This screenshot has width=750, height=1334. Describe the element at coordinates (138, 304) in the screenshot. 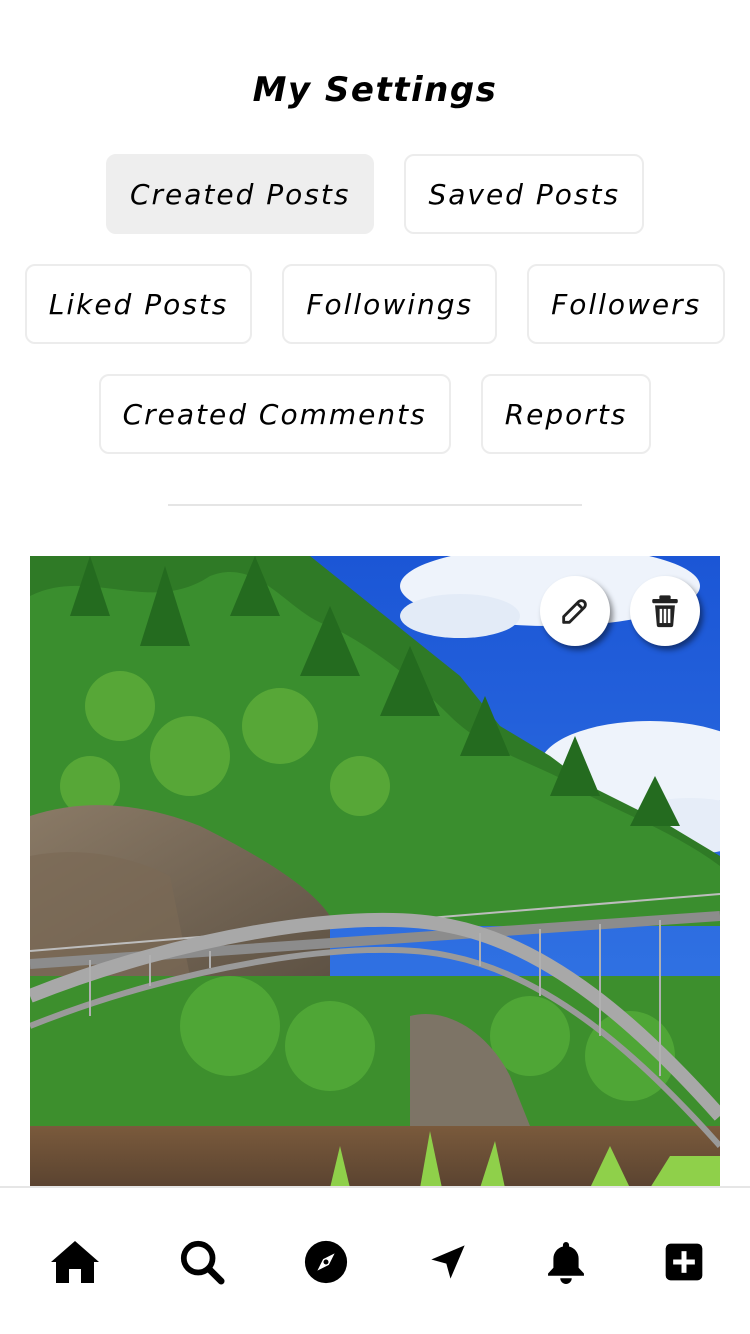

I see `tab-liked-posts: Liked Posts` at that location.